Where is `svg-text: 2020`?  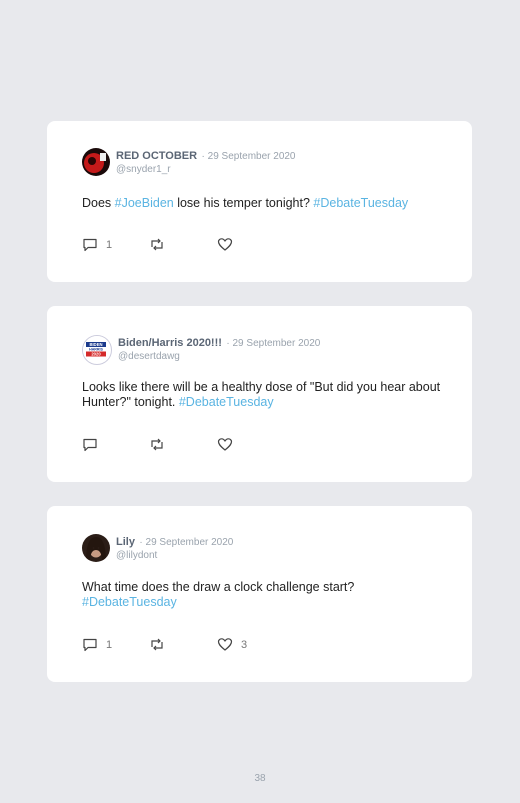 svg-text: 2020 is located at coordinates (96, 354).